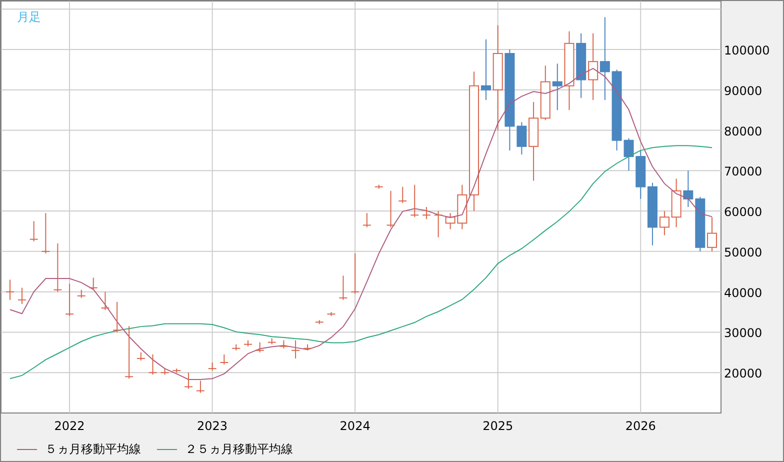  What do you see at coordinates (743, 171) in the screenshot?
I see `axis-label: 70000` at bounding box center [743, 171].